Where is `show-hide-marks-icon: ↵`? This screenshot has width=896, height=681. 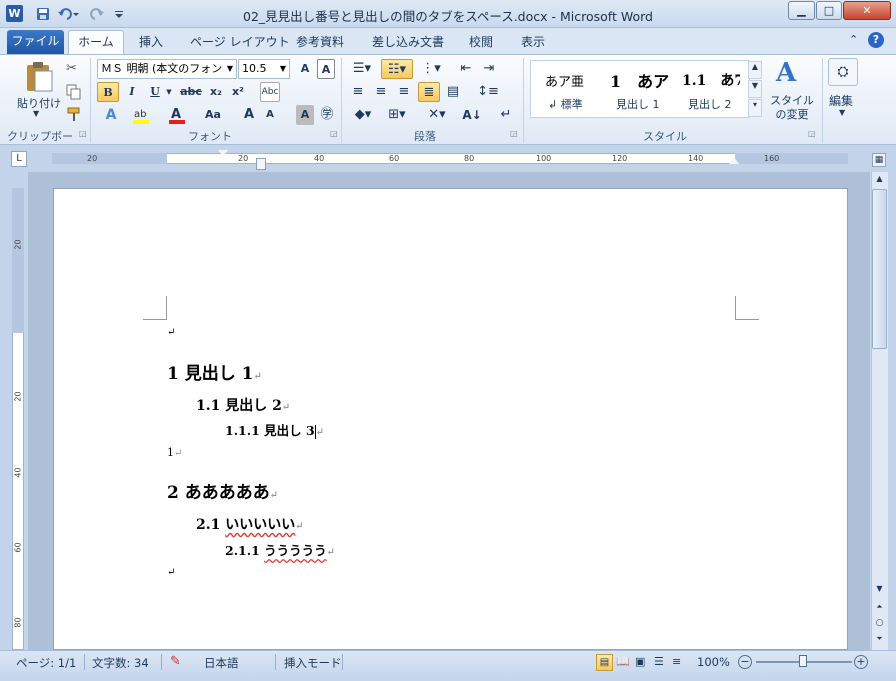
show-hide-marks-icon: ↵ is located at coordinates (506, 115).